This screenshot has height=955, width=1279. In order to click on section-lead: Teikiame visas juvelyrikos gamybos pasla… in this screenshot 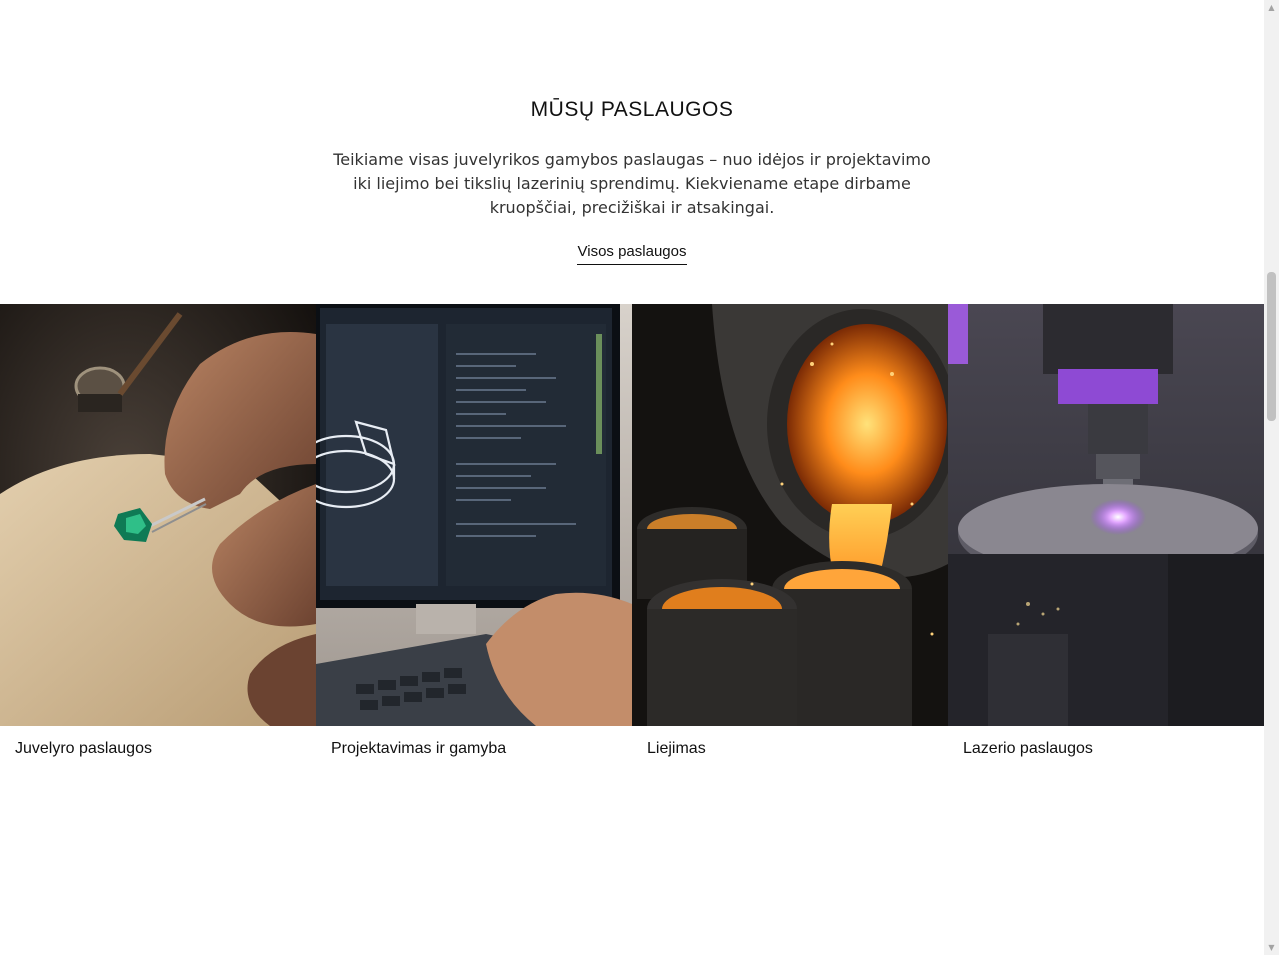, I will do `click(632, 183)`.